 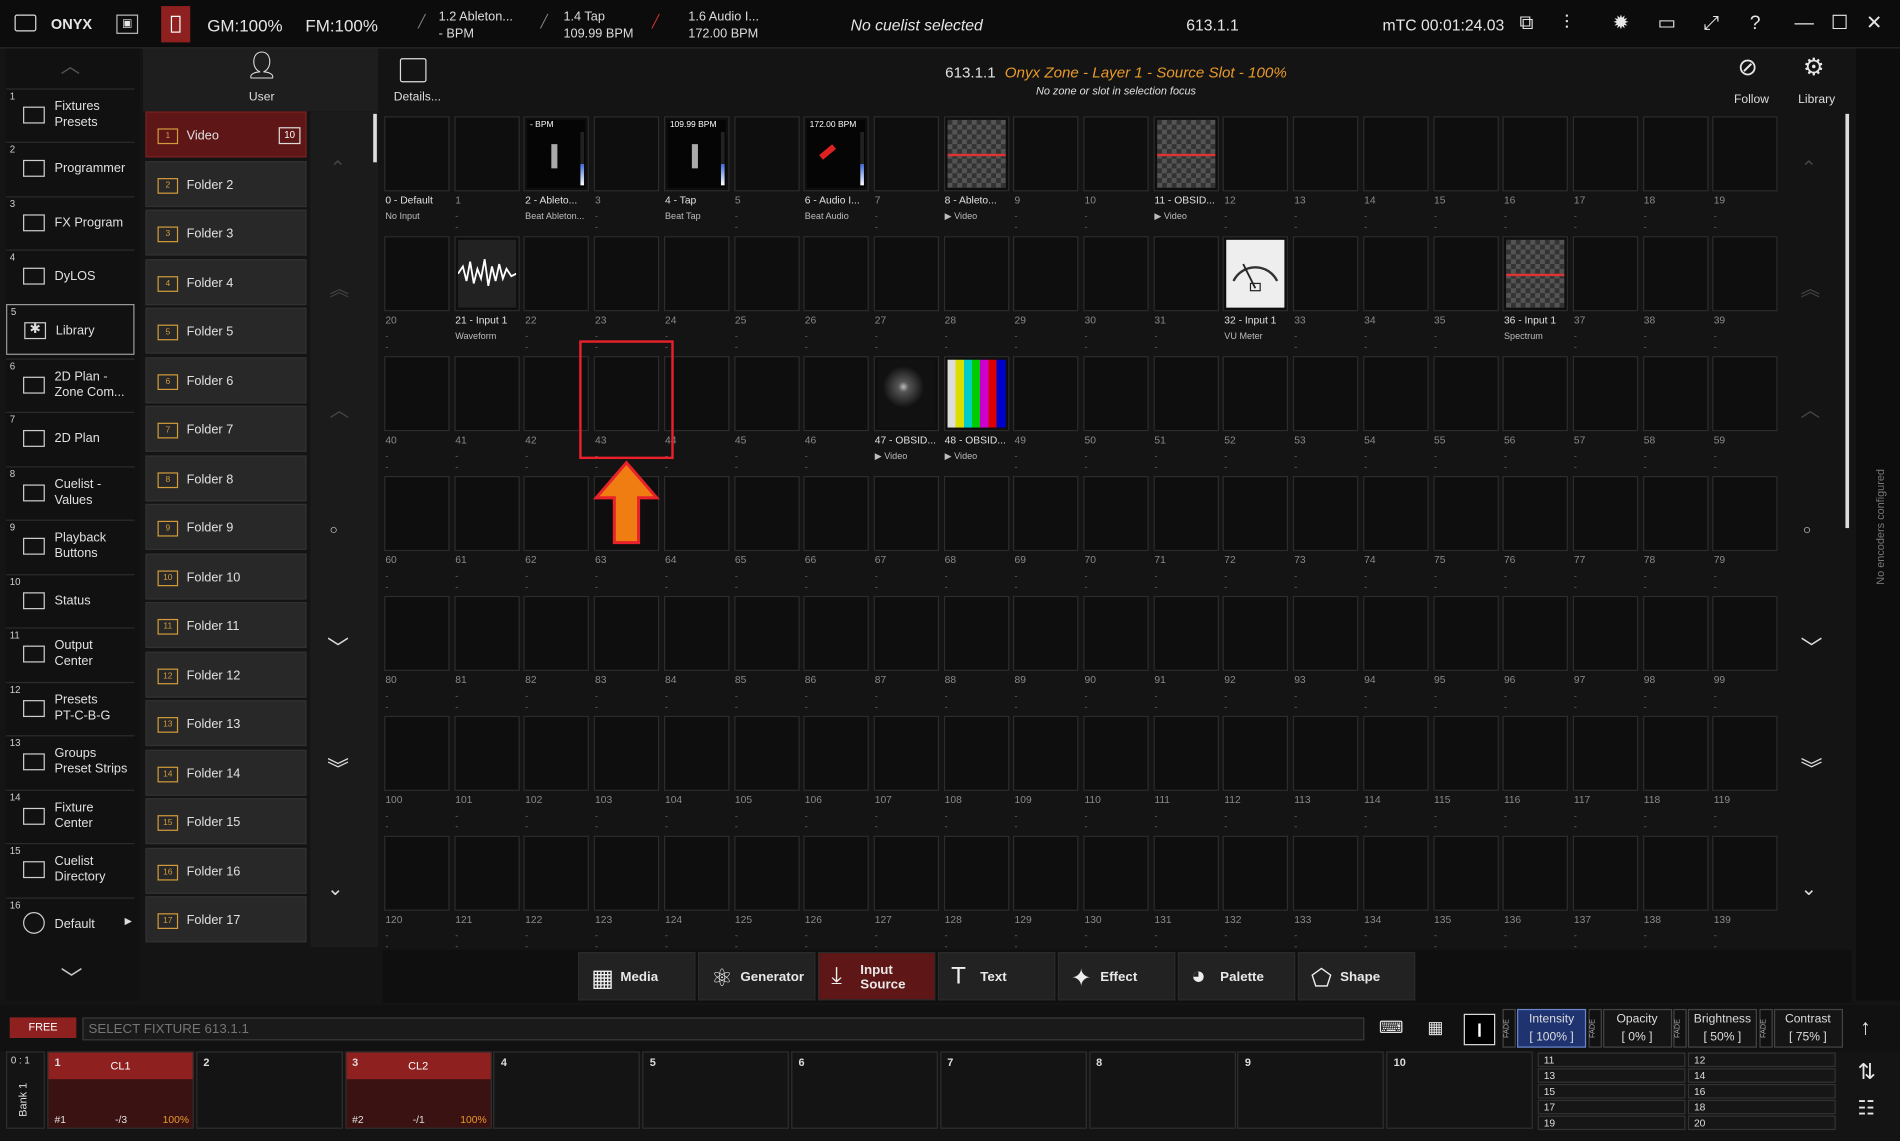 I want to click on help-icon: ?, so click(x=1755, y=24).